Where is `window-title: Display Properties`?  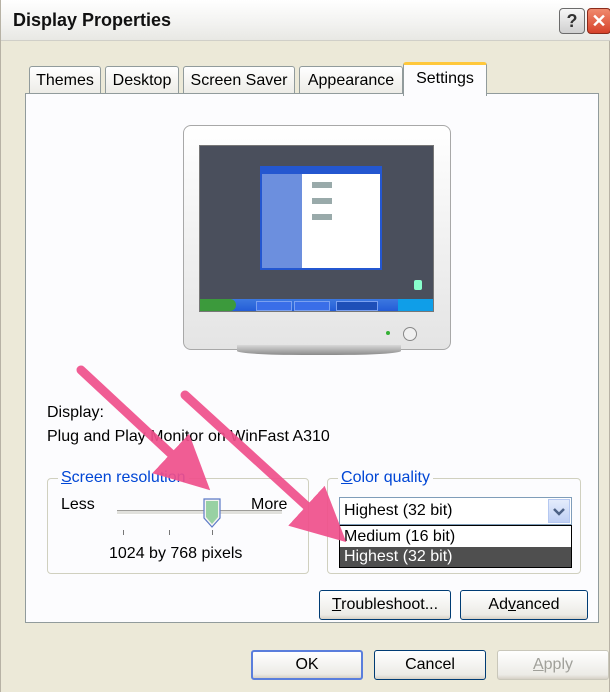 window-title: Display Properties is located at coordinates (92, 20).